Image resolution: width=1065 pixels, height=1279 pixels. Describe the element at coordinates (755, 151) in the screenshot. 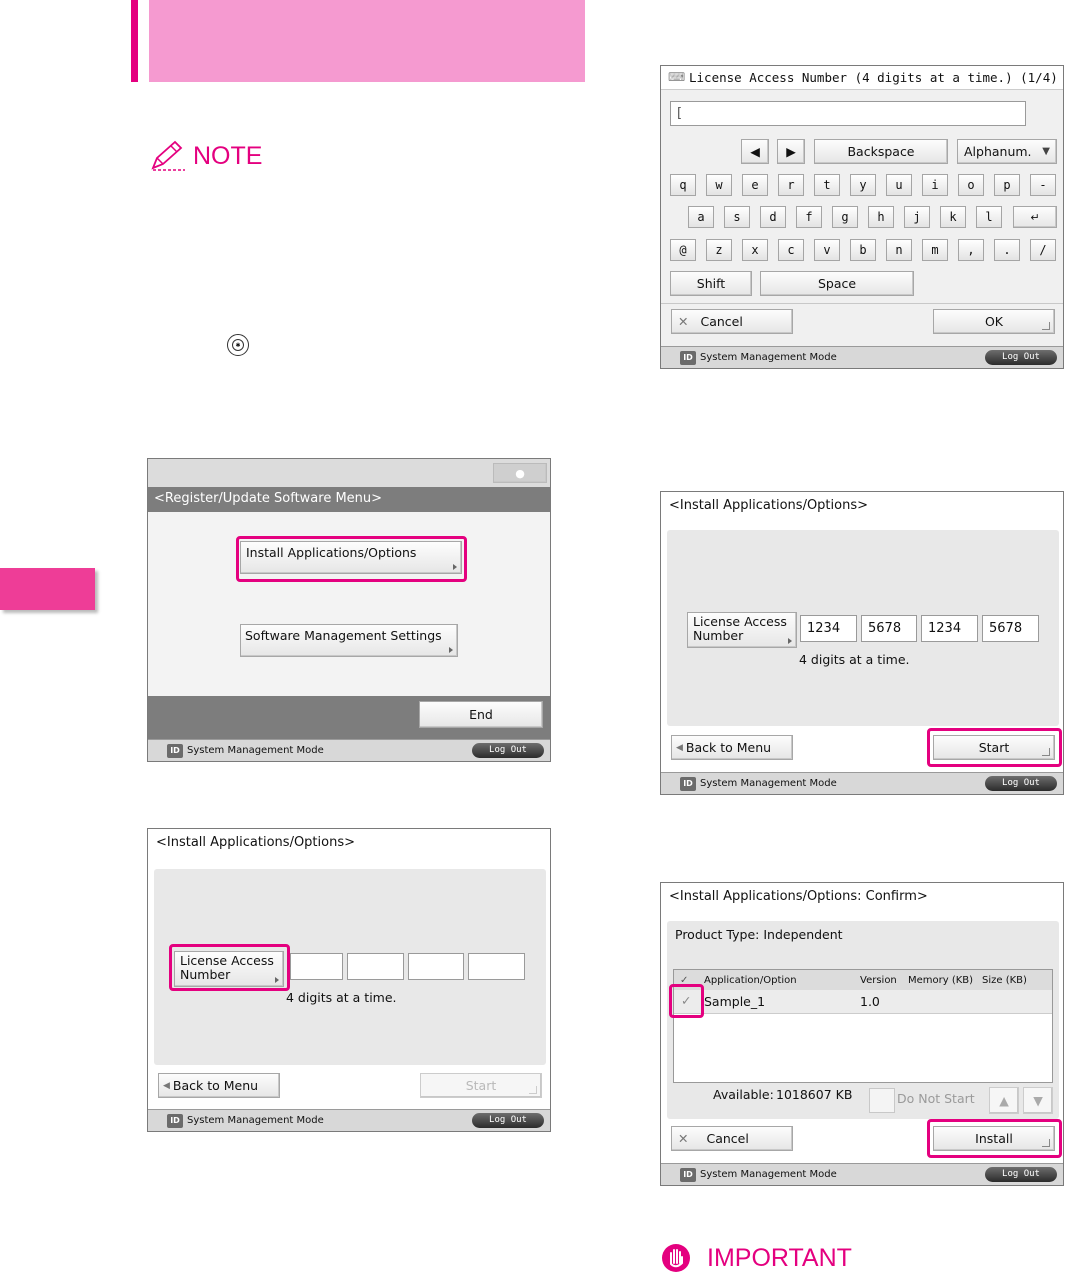

I see `cursor-left-button: ◀` at that location.